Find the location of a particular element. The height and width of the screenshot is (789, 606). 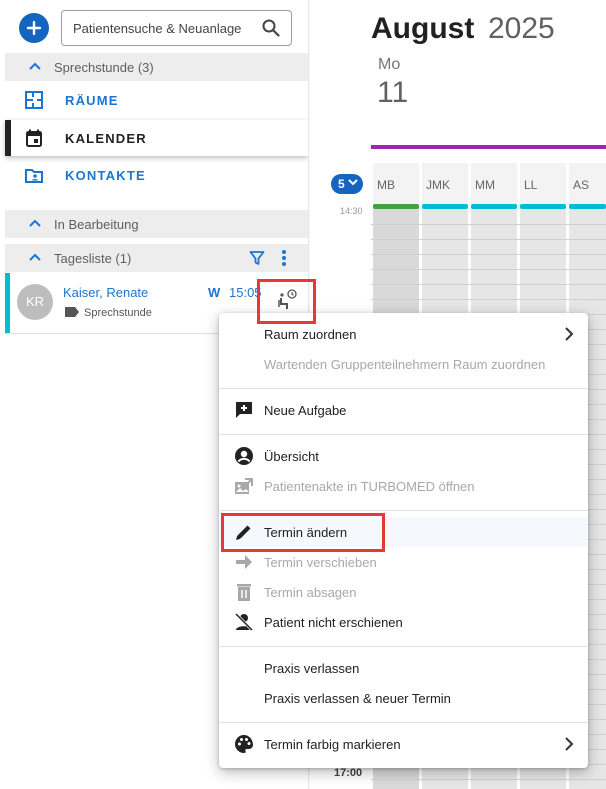

nav-label: RÄUME is located at coordinates (92, 100).